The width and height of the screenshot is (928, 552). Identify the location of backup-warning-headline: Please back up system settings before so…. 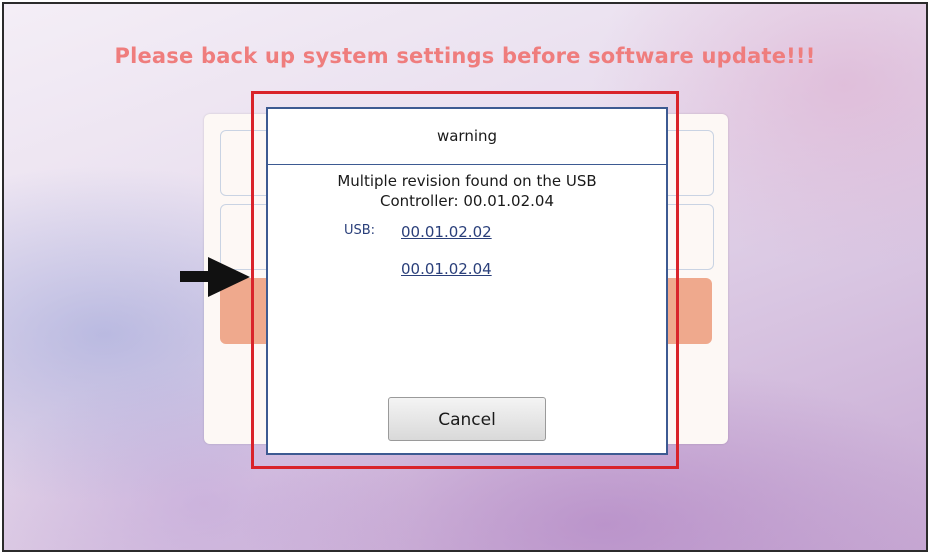
(465, 56).